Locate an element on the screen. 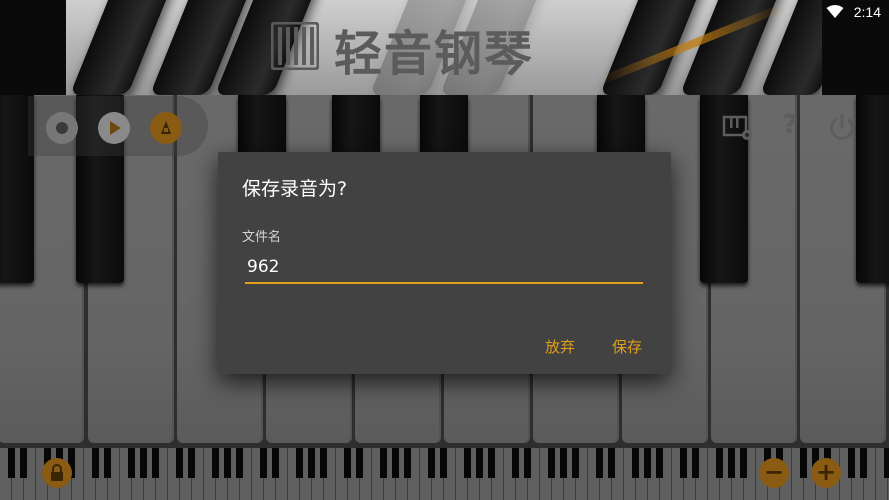 Image resolution: width=889 pixels, height=500 pixels. wifi-icon is located at coordinates (835, 11).